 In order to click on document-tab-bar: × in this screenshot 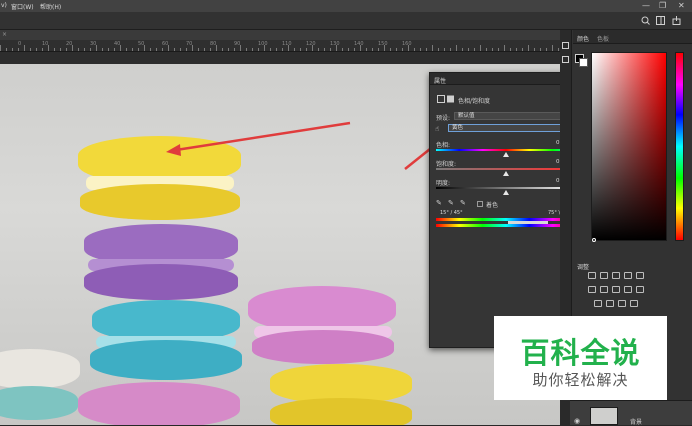, I will do `click(280, 35)`.